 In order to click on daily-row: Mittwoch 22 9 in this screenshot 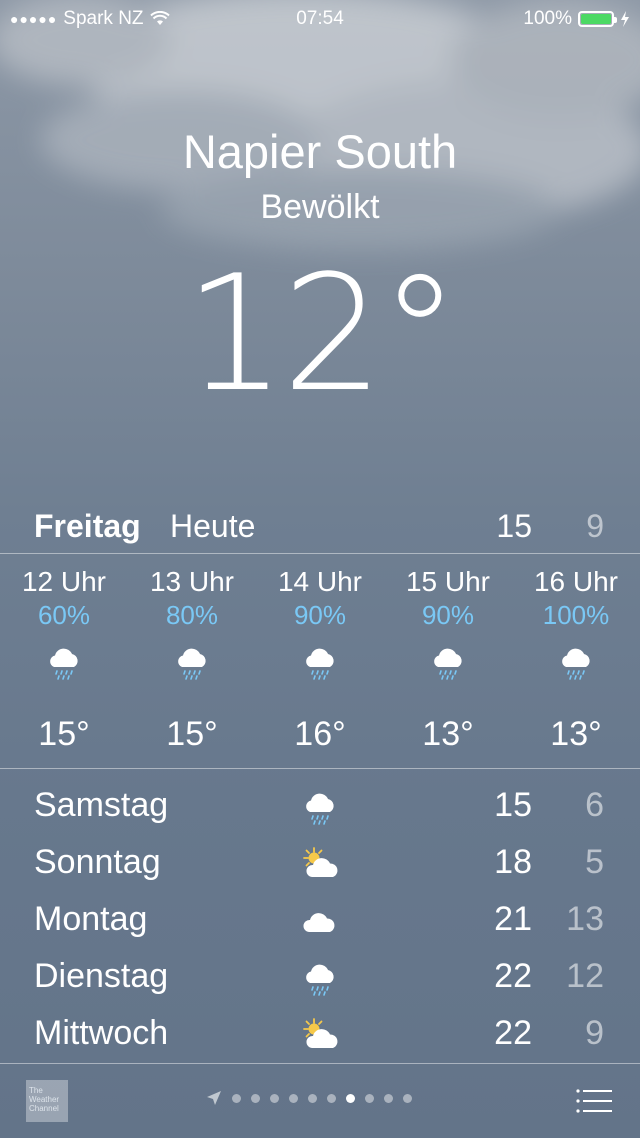, I will do `click(320, 1040)`.